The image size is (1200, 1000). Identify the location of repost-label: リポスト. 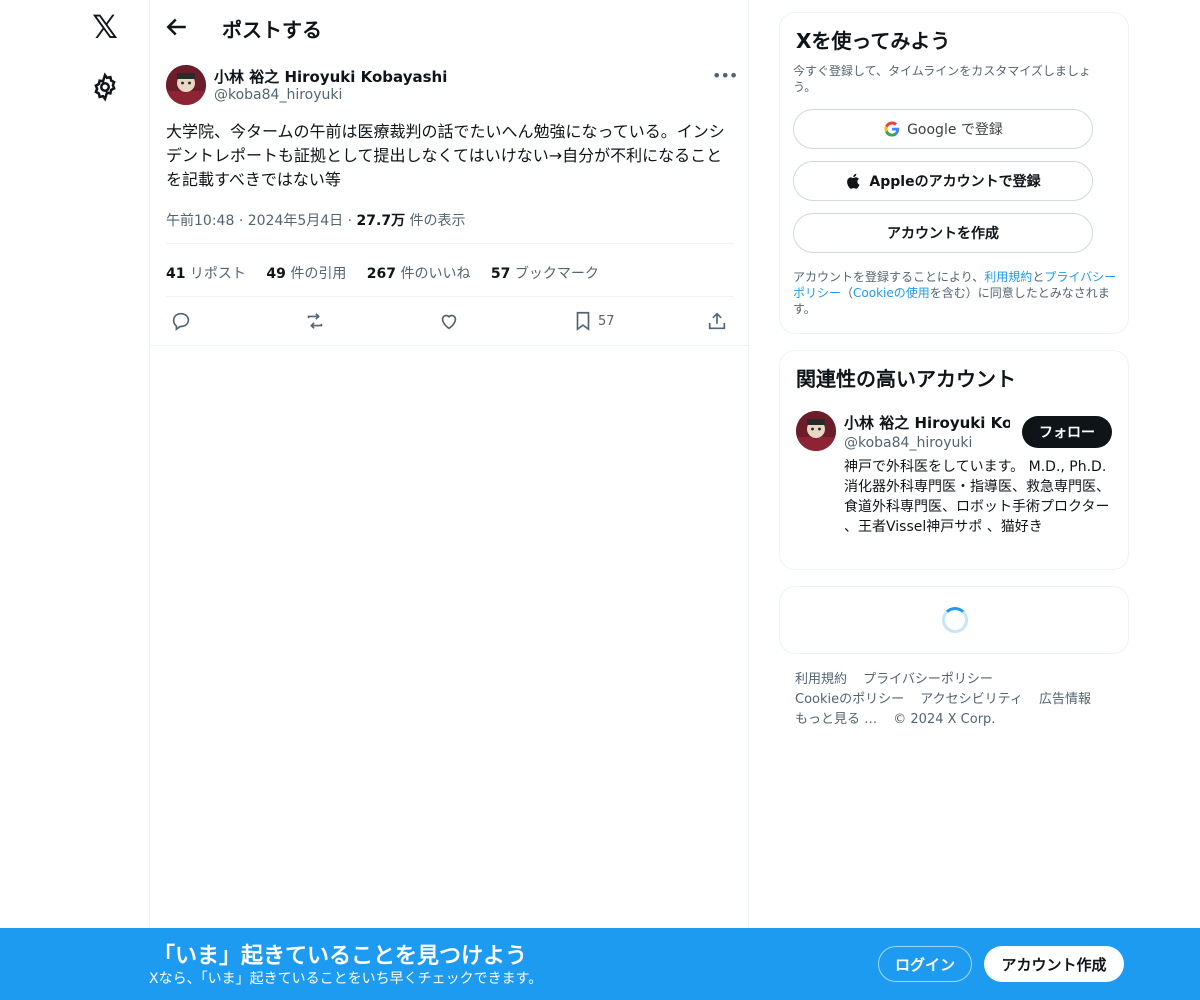
(215, 274).